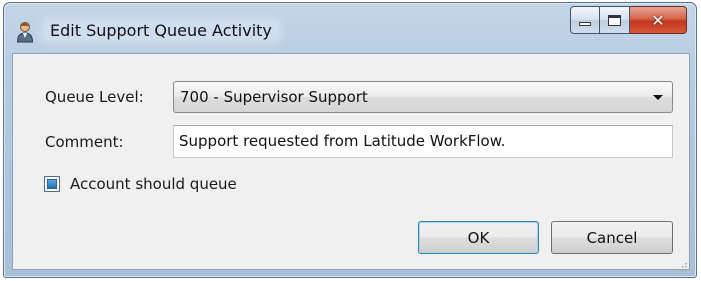 The height and width of the screenshot is (281, 701). What do you see at coordinates (153, 184) in the screenshot?
I see `account-should-queue-label: Account should queue` at bounding box center [153, 184].